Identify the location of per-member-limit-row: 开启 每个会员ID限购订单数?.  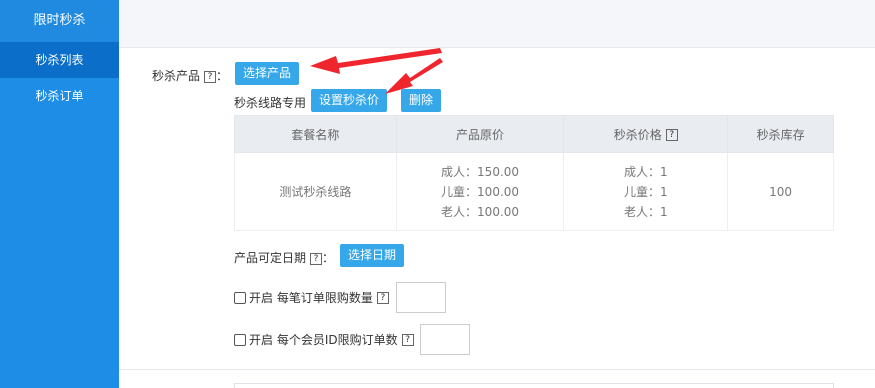
(324, 339).